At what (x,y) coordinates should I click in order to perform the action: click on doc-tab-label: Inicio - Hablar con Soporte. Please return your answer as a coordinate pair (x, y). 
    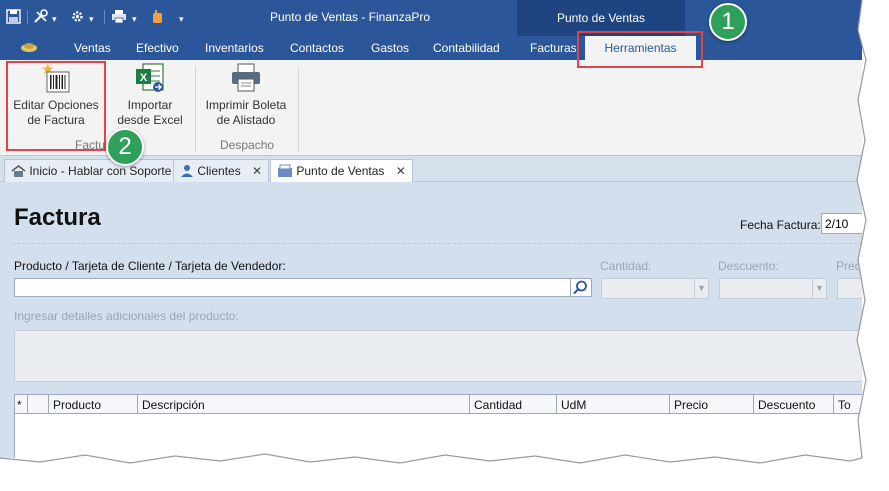
    Looking at the image, I should click on (100, 171).